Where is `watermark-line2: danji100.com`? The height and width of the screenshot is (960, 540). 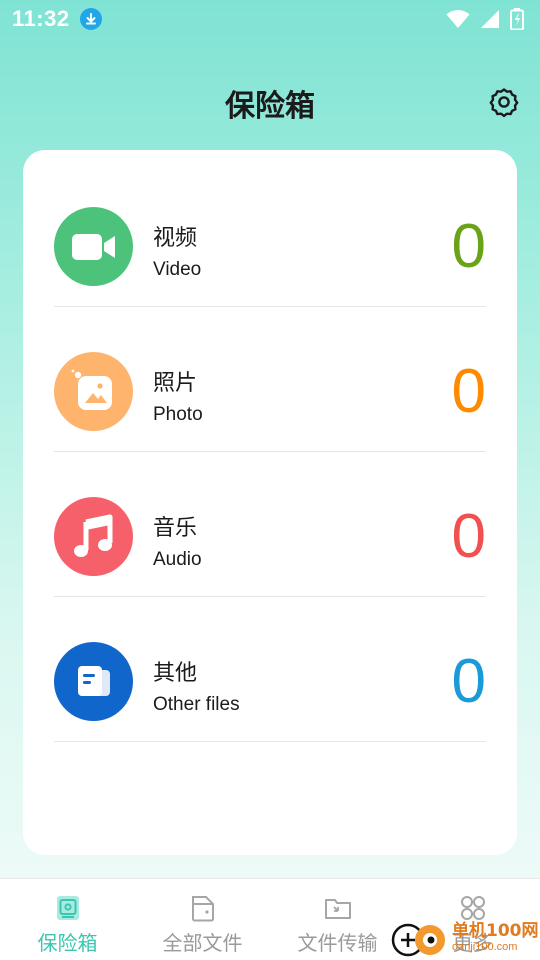 watermark-line2: danji100.com is located at coordinates (485, 947).